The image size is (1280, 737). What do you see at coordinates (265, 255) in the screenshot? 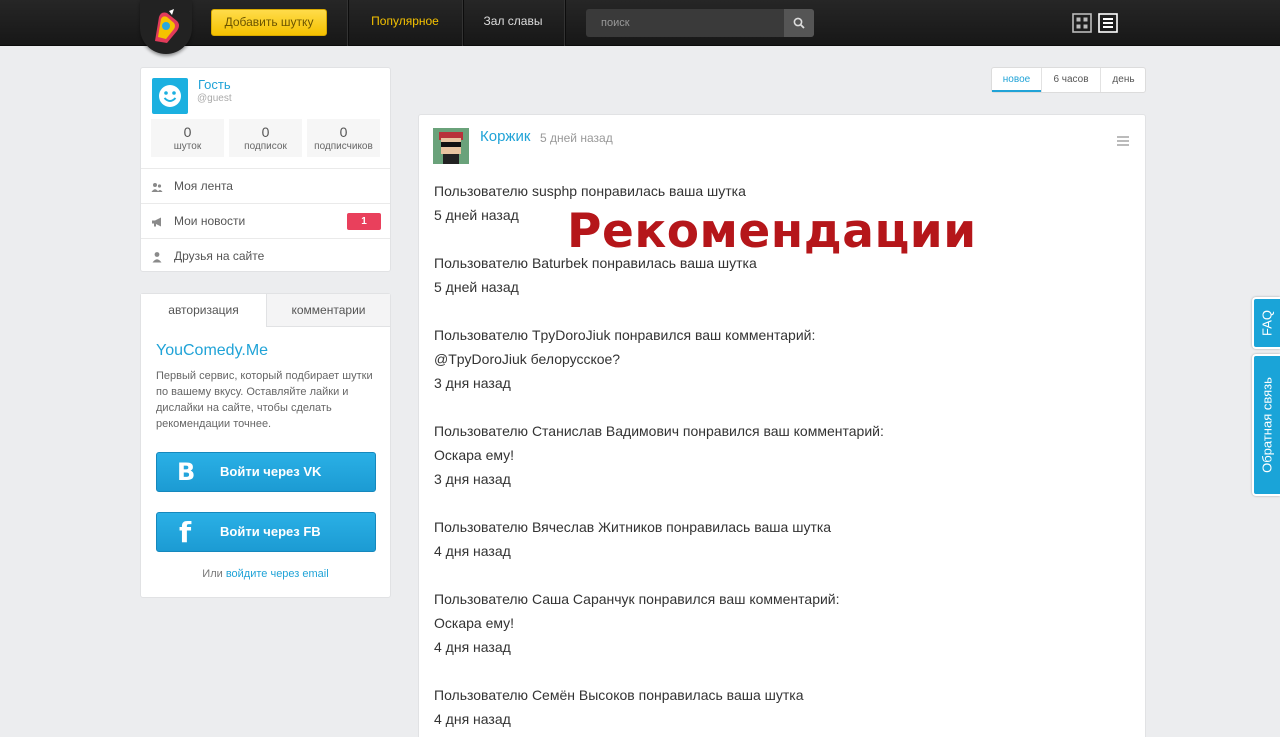
I see `menu-friends-on-site: Друзья на сайте` at bounding box center [265, 255].